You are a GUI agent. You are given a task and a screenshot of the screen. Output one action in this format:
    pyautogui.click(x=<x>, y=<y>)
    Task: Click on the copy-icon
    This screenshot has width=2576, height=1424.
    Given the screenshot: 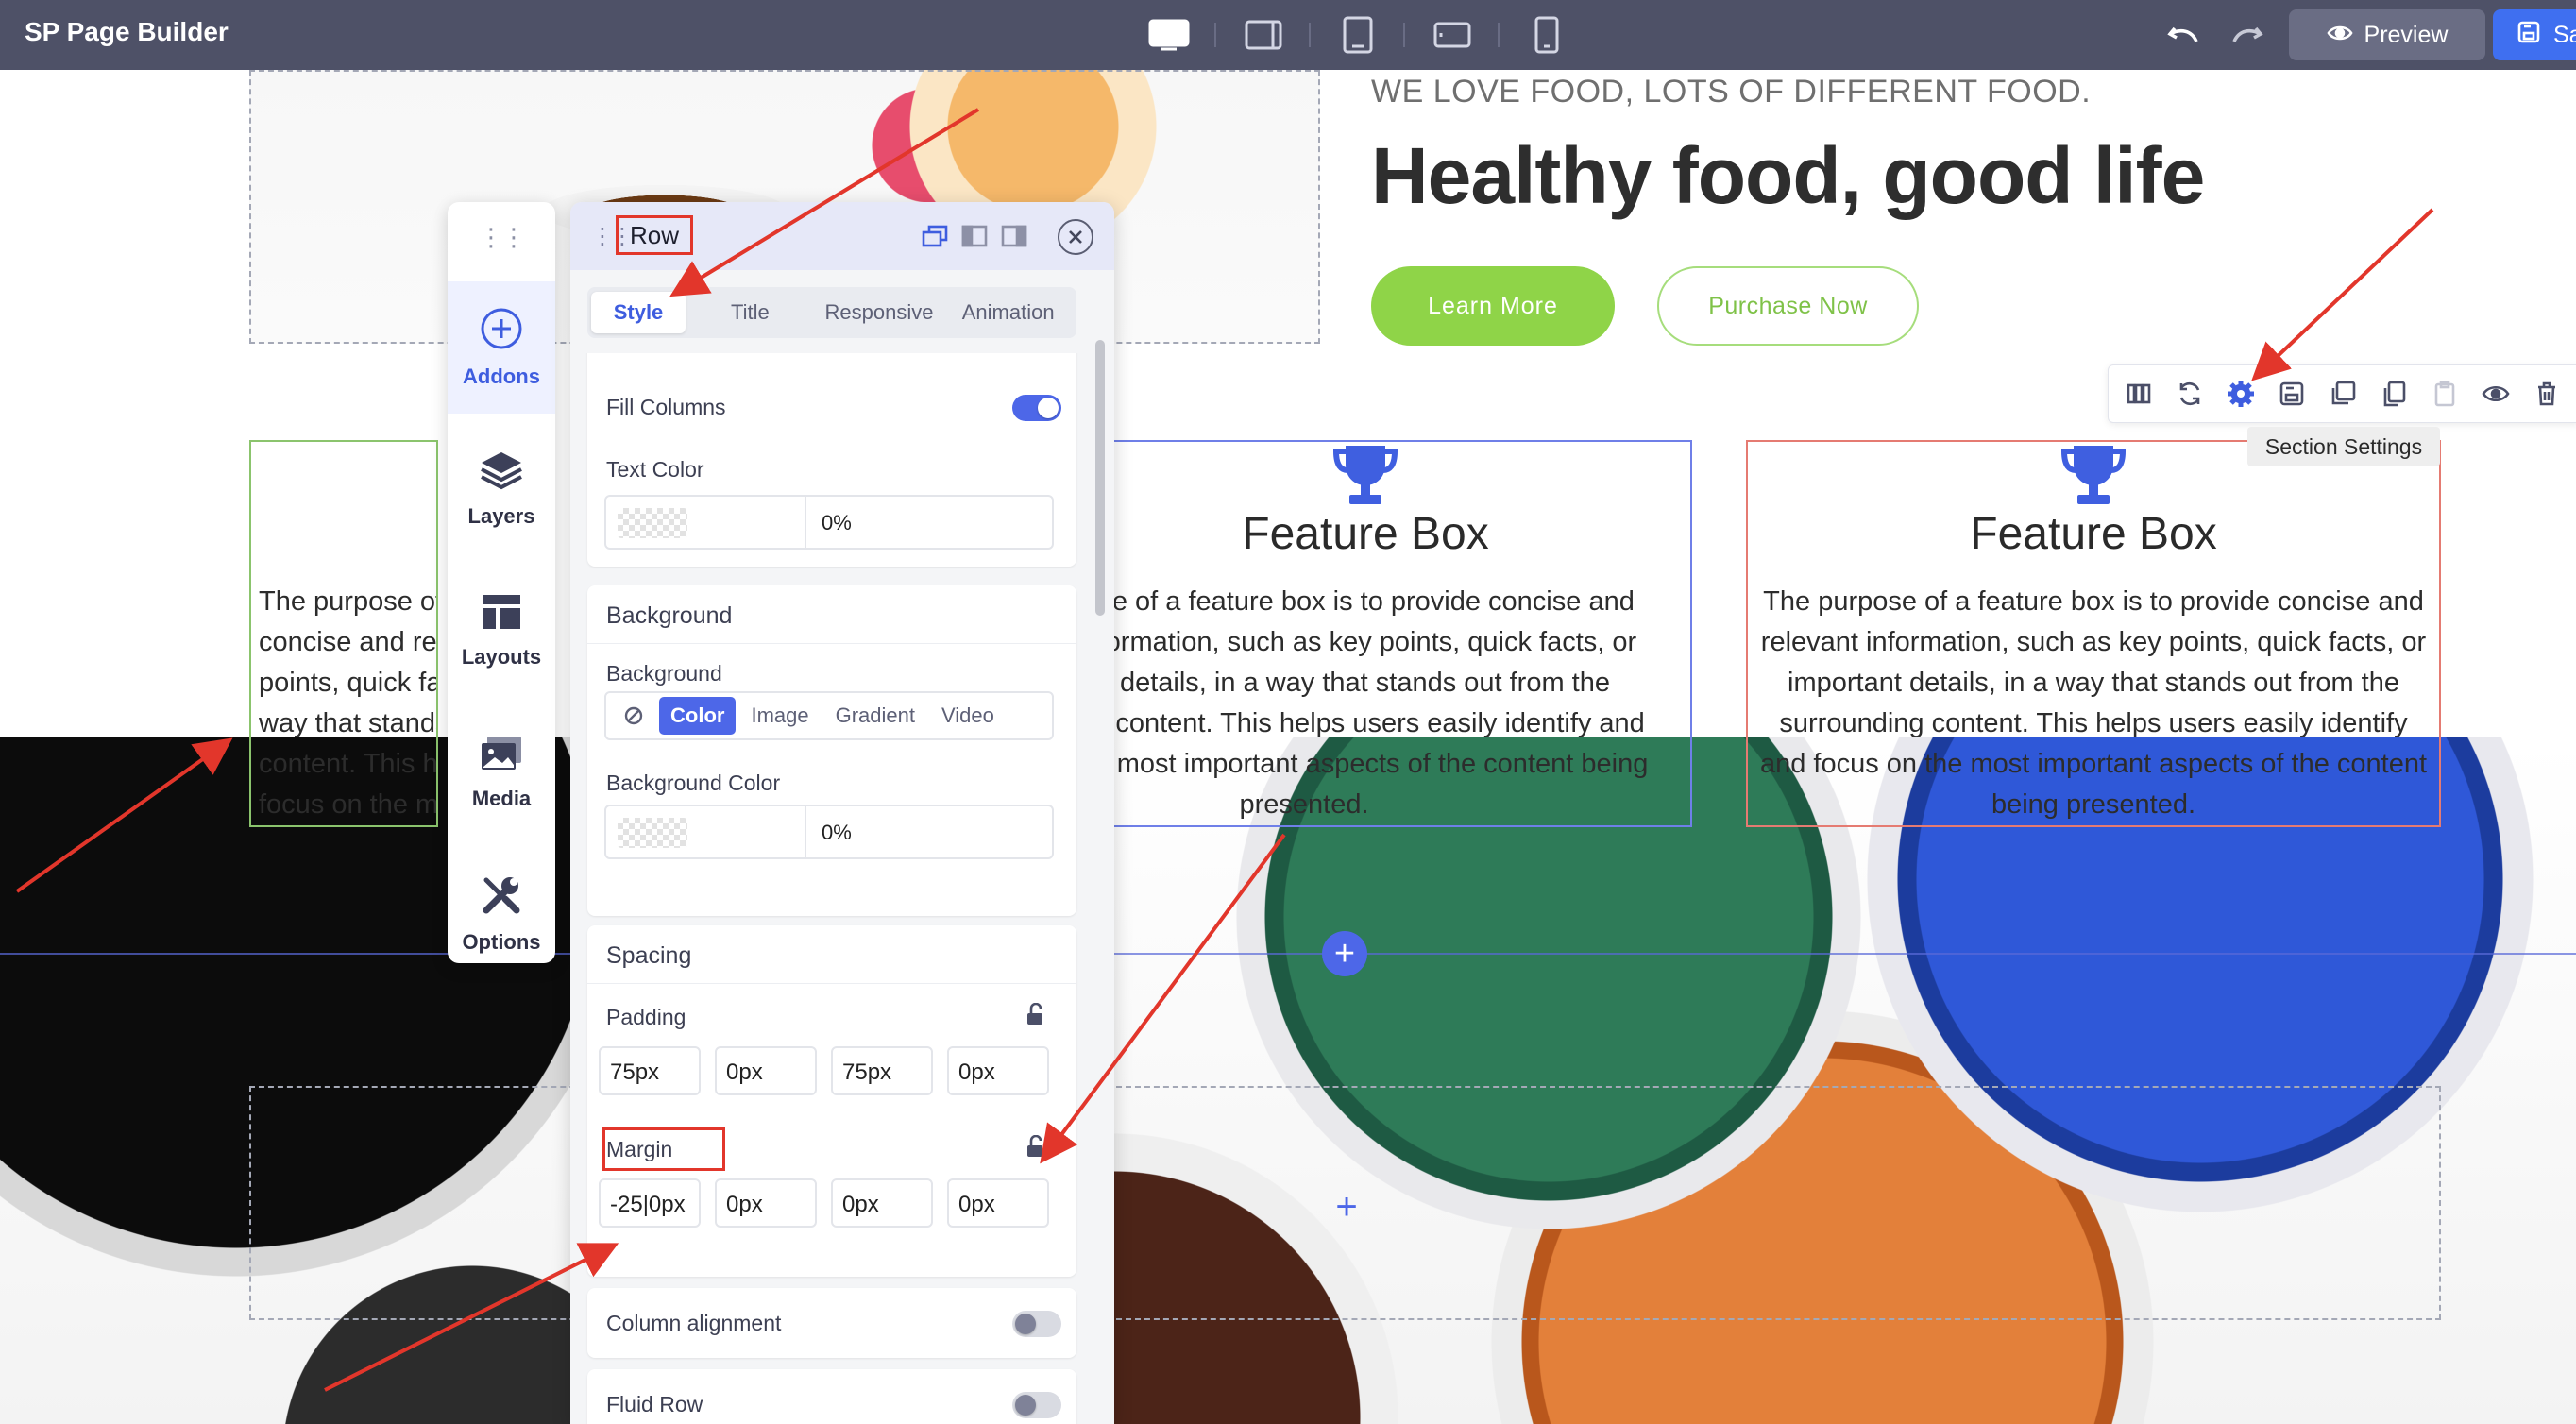 What is the action you would take?
    pyautogui.click(x=2394, y=394)
    